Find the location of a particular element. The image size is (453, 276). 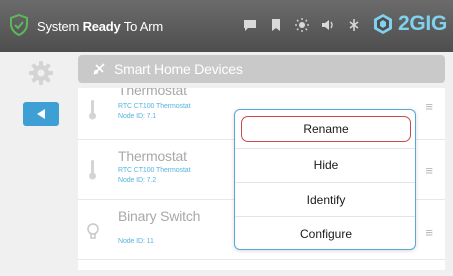

configure-menu-item: Configure is located at coordinates (326, 234).